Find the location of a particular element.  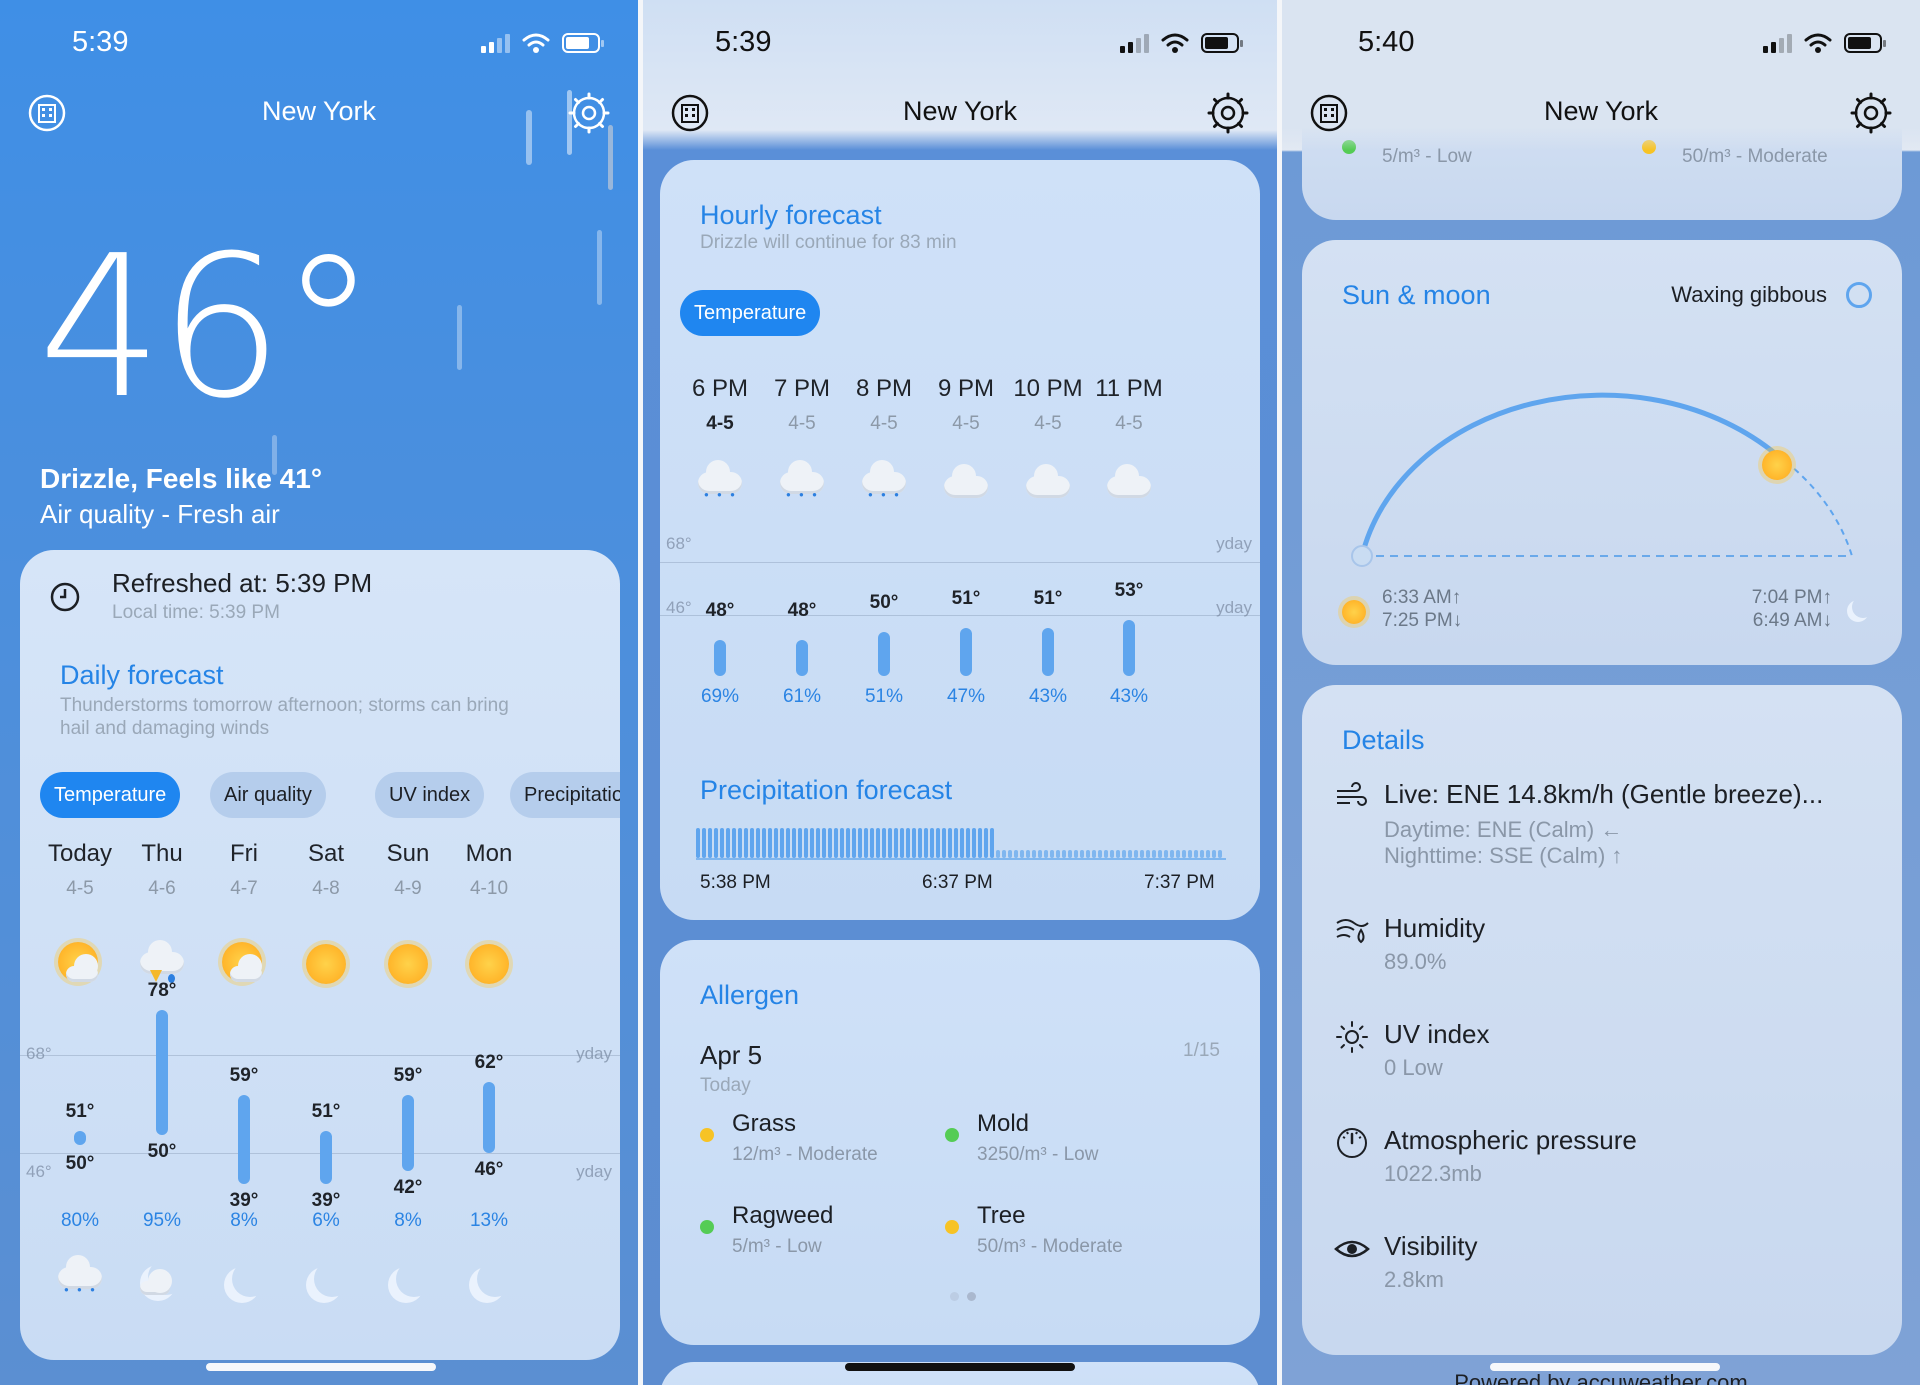

allergen-item: Tree 50/m³ - Moderate is located at coordinates (1065, 1242).